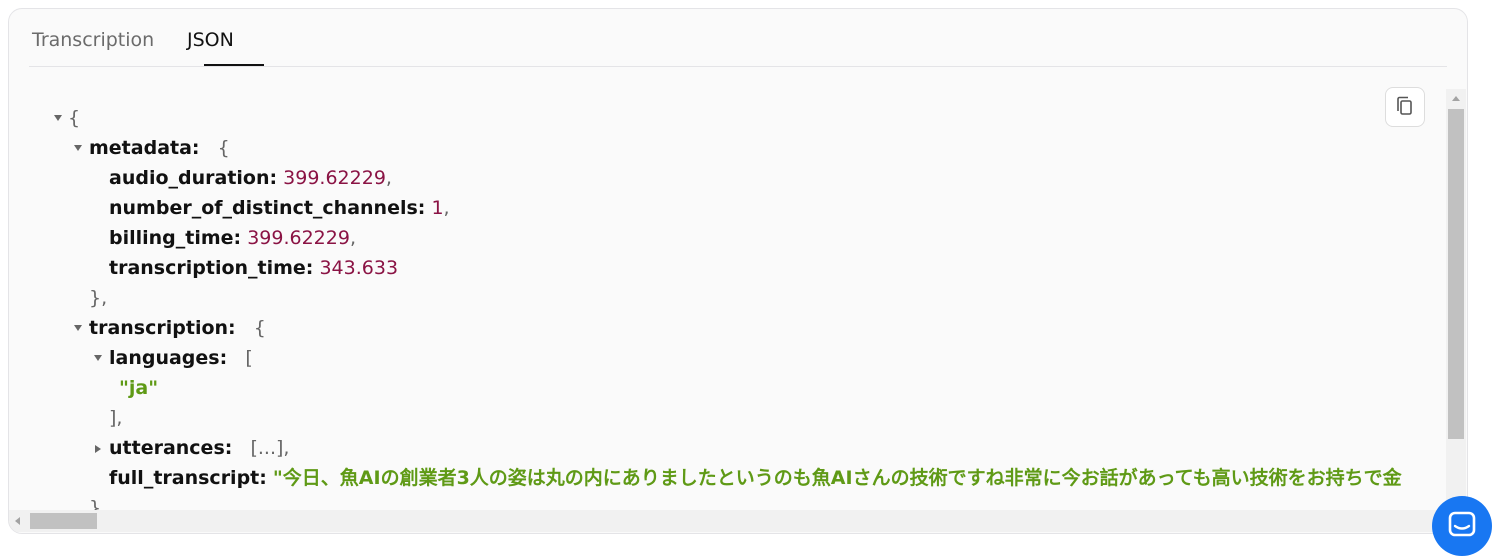 The width and height of the screenshot is (1495, 560). What do you see at coordinates (95, 503) in the screenshot?
I see `transcription-close-brace: }` at bounding box center [95, 503].